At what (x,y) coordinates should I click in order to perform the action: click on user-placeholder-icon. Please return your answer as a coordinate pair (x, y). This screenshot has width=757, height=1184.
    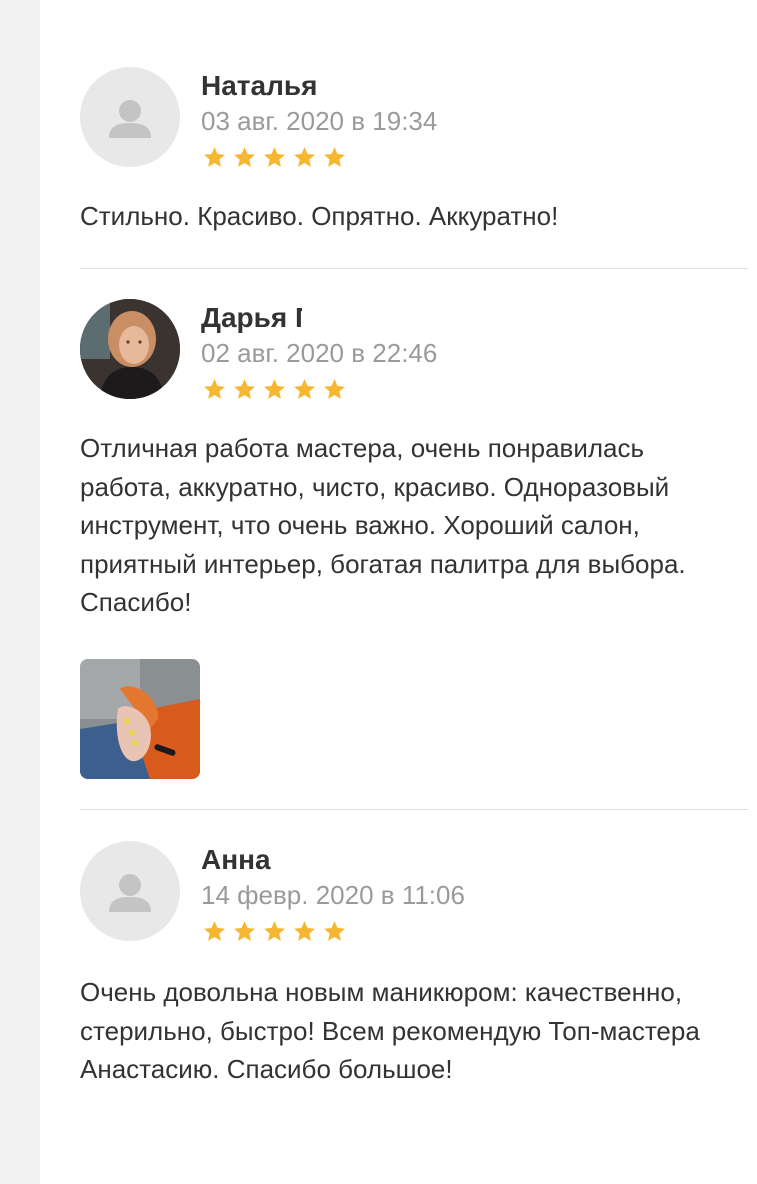
    Looking at the image, I should click on (130, 891).